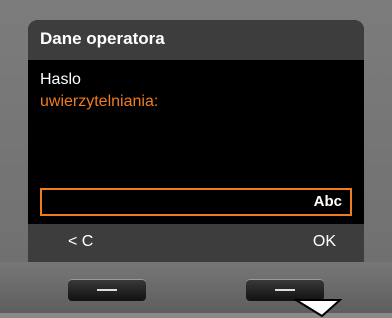 This screenshot has height=318, width=392. Describe the element at coordinates (99, 101) in the screenshot. I see `field-label-line2: uwierzytelniania:` at that location.